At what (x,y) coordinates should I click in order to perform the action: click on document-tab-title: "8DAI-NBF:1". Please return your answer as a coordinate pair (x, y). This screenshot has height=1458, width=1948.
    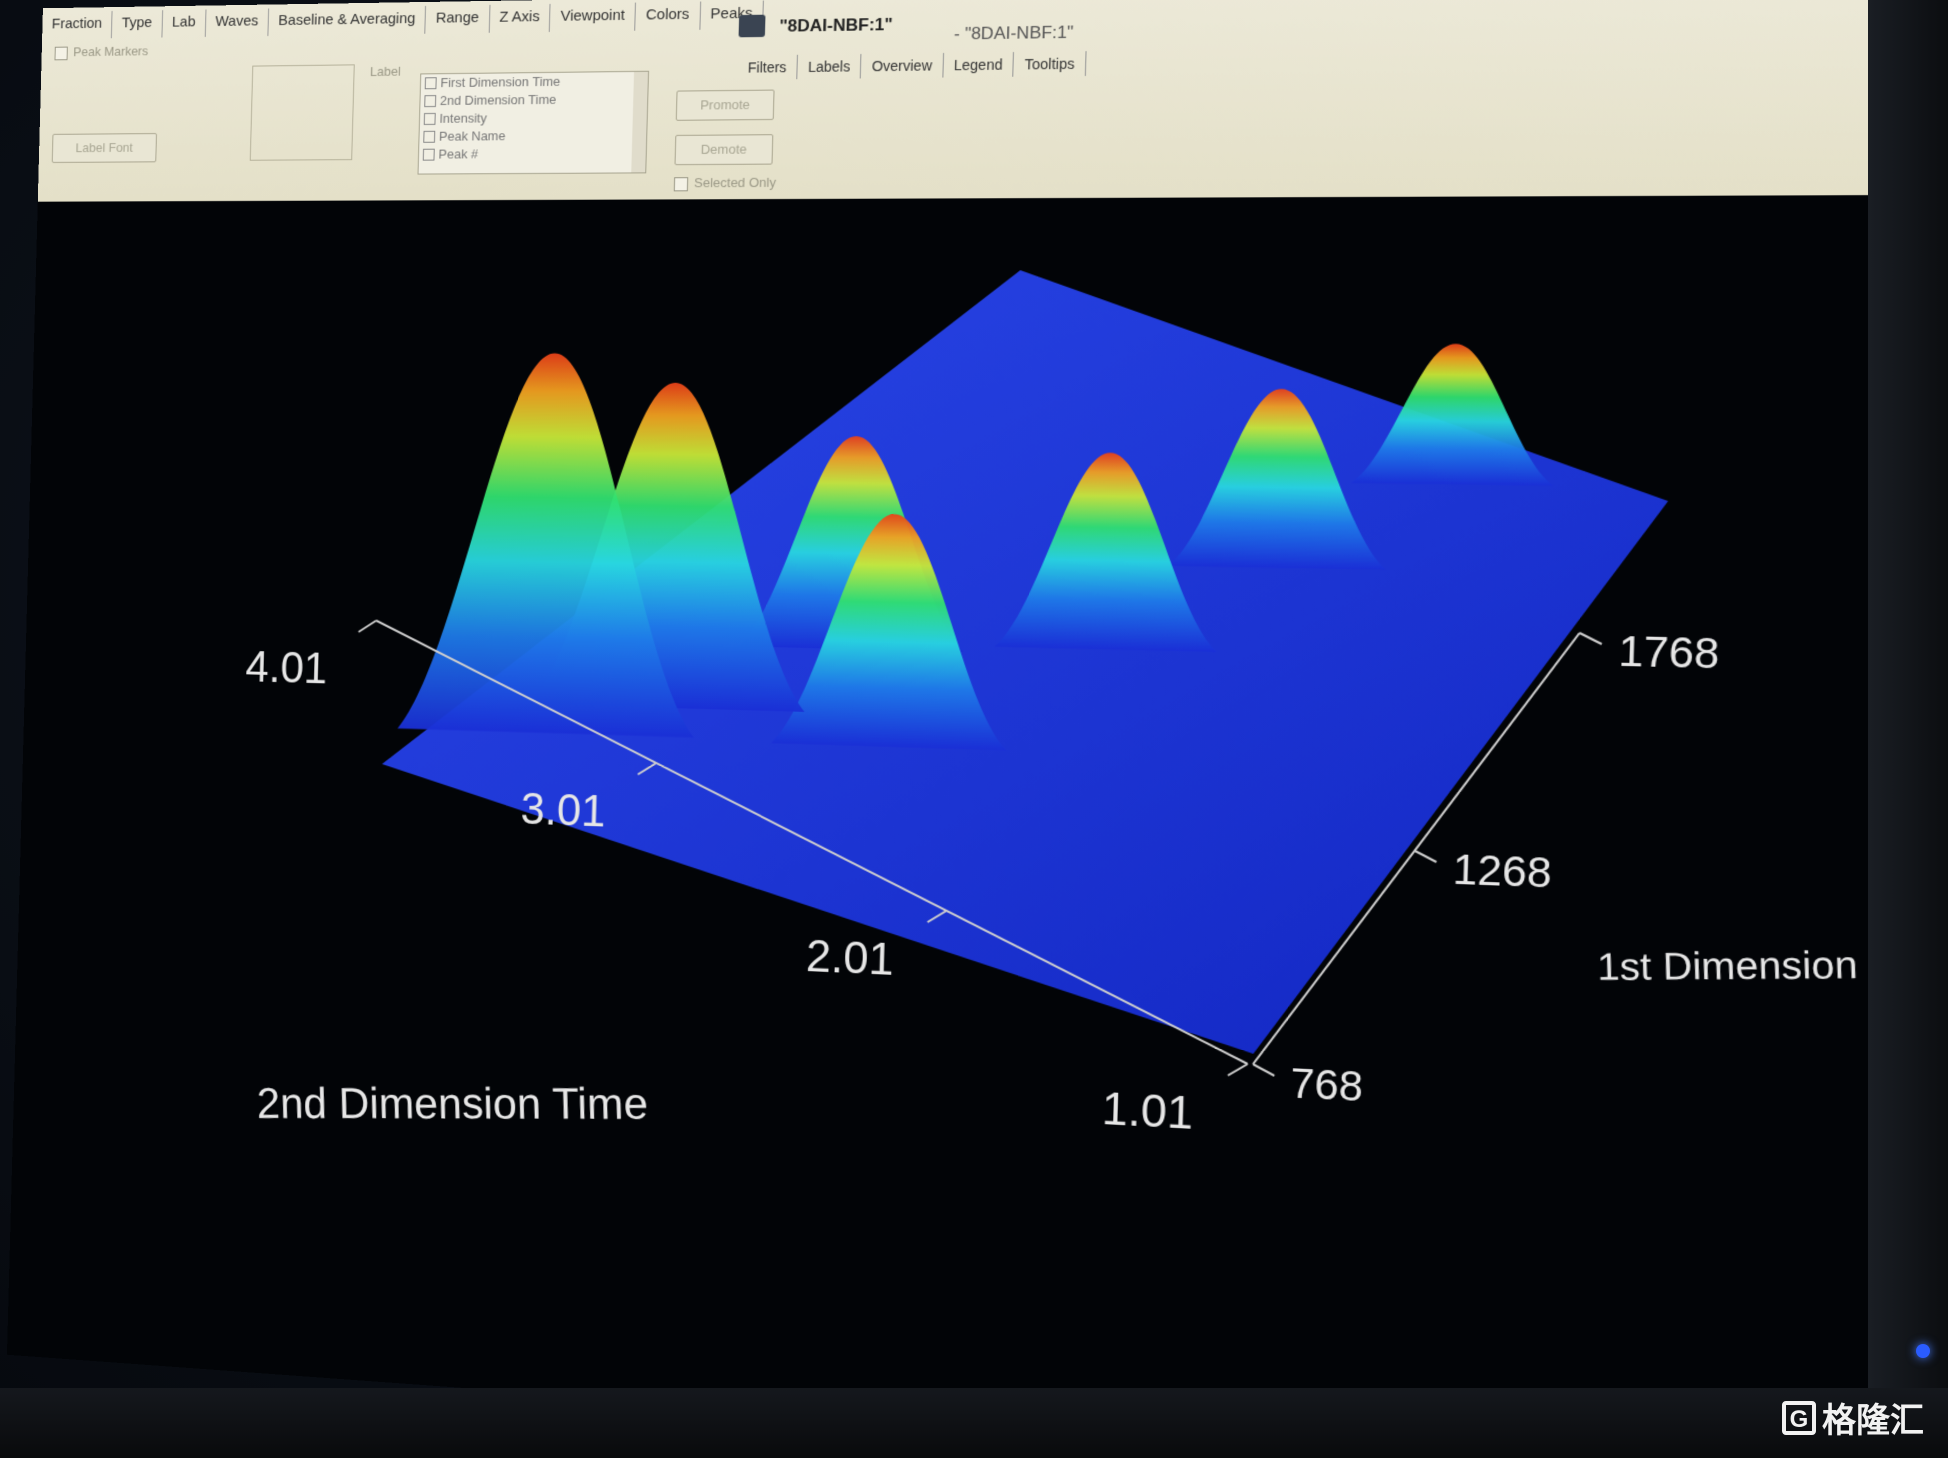
    Looking at the image, I should click on (836, 26).